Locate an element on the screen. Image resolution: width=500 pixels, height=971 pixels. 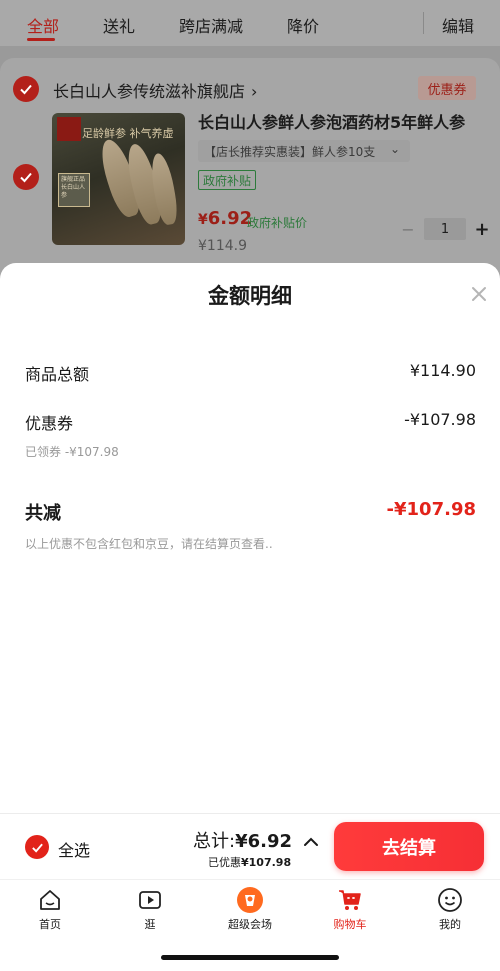
home-icon is located at coordinates (50, 900).